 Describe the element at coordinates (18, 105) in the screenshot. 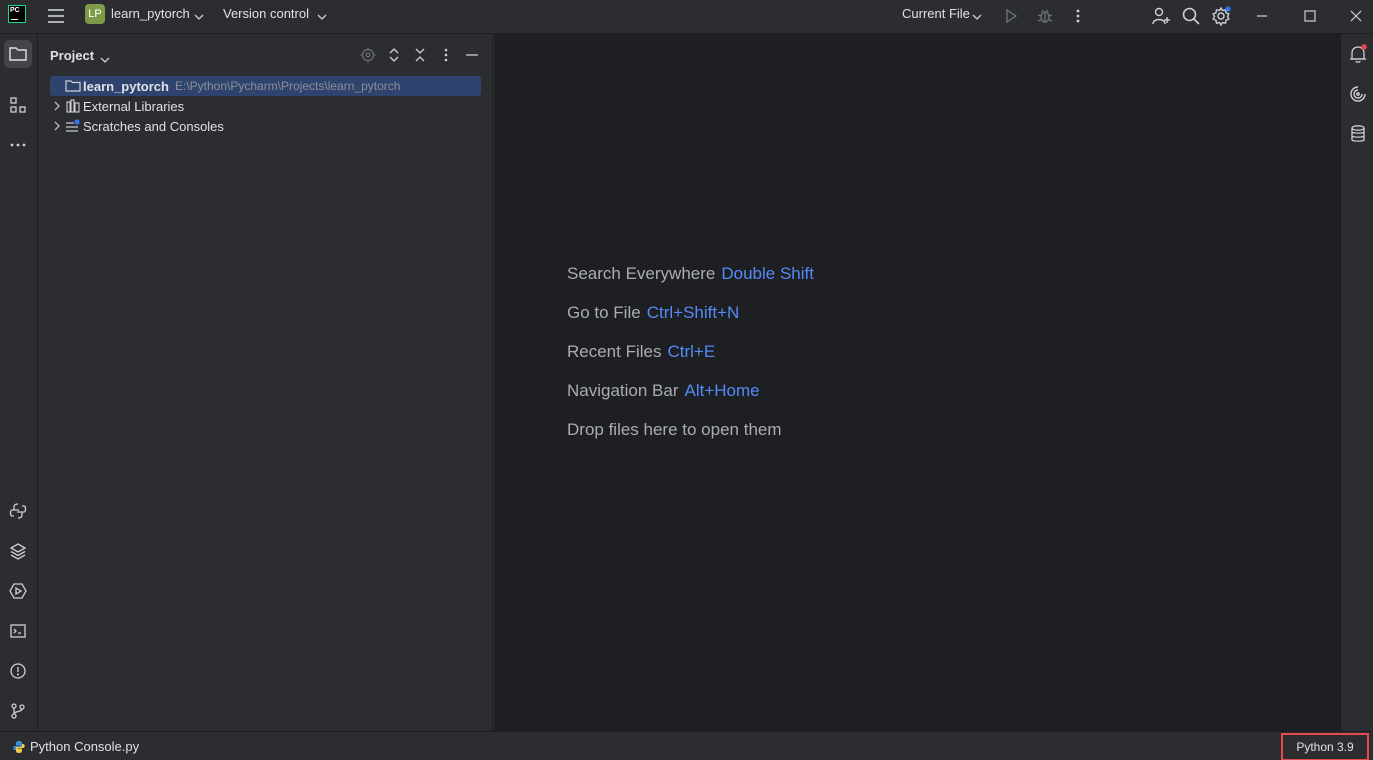

I see `structure-icon` at that location.